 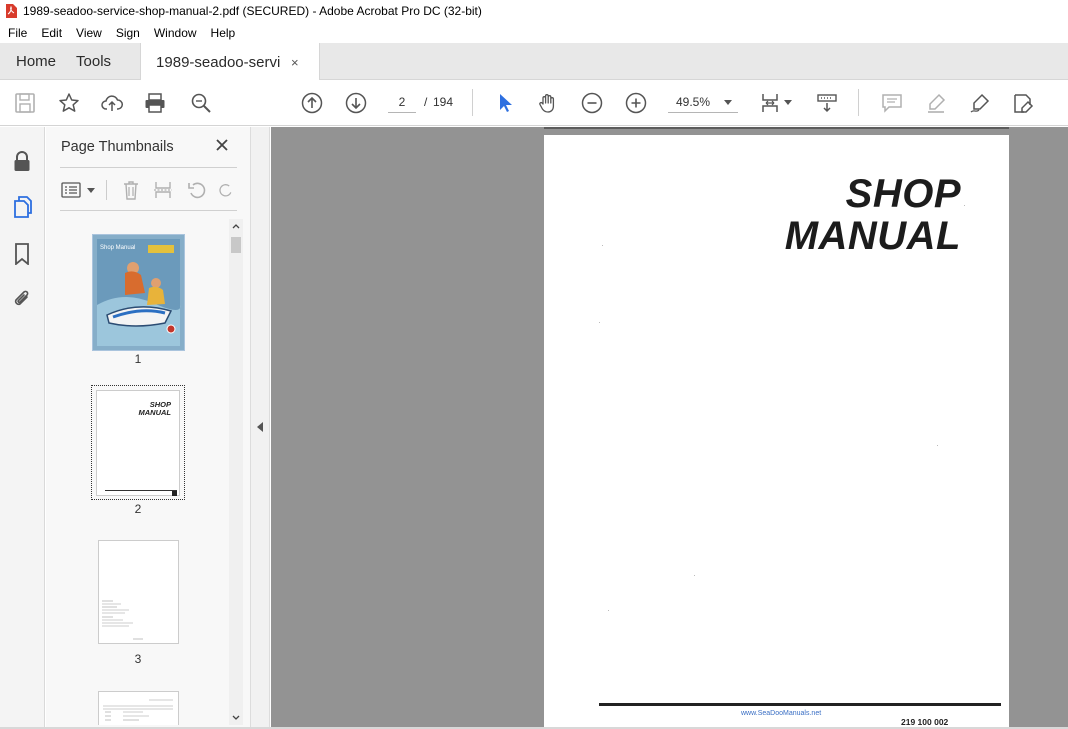 I want to click on save-icon, so click(x=25, y=103).